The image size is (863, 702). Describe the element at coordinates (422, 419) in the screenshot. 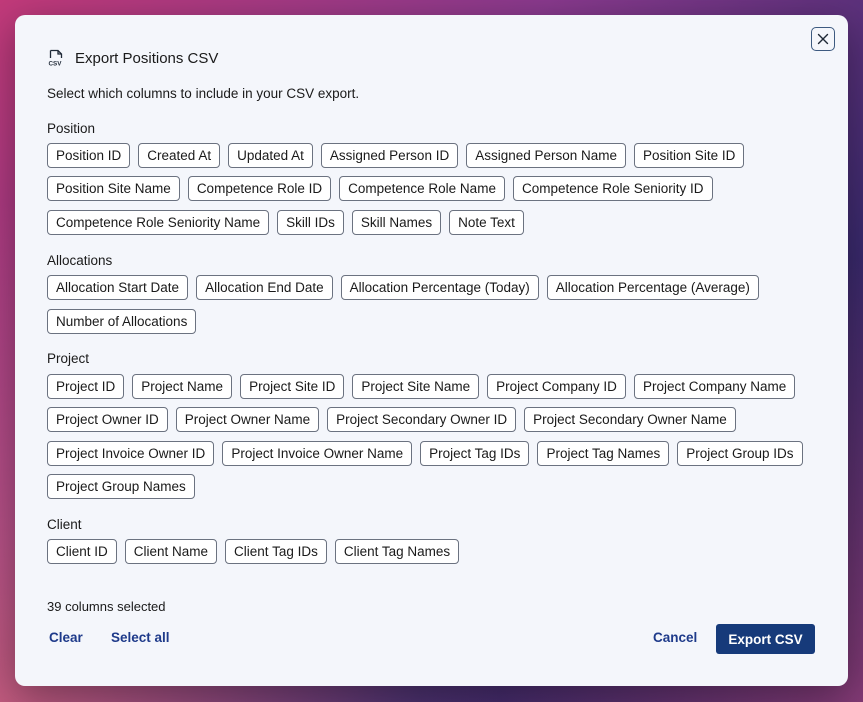

I see `column-chip: Project Secondary Owner ID` at that location.